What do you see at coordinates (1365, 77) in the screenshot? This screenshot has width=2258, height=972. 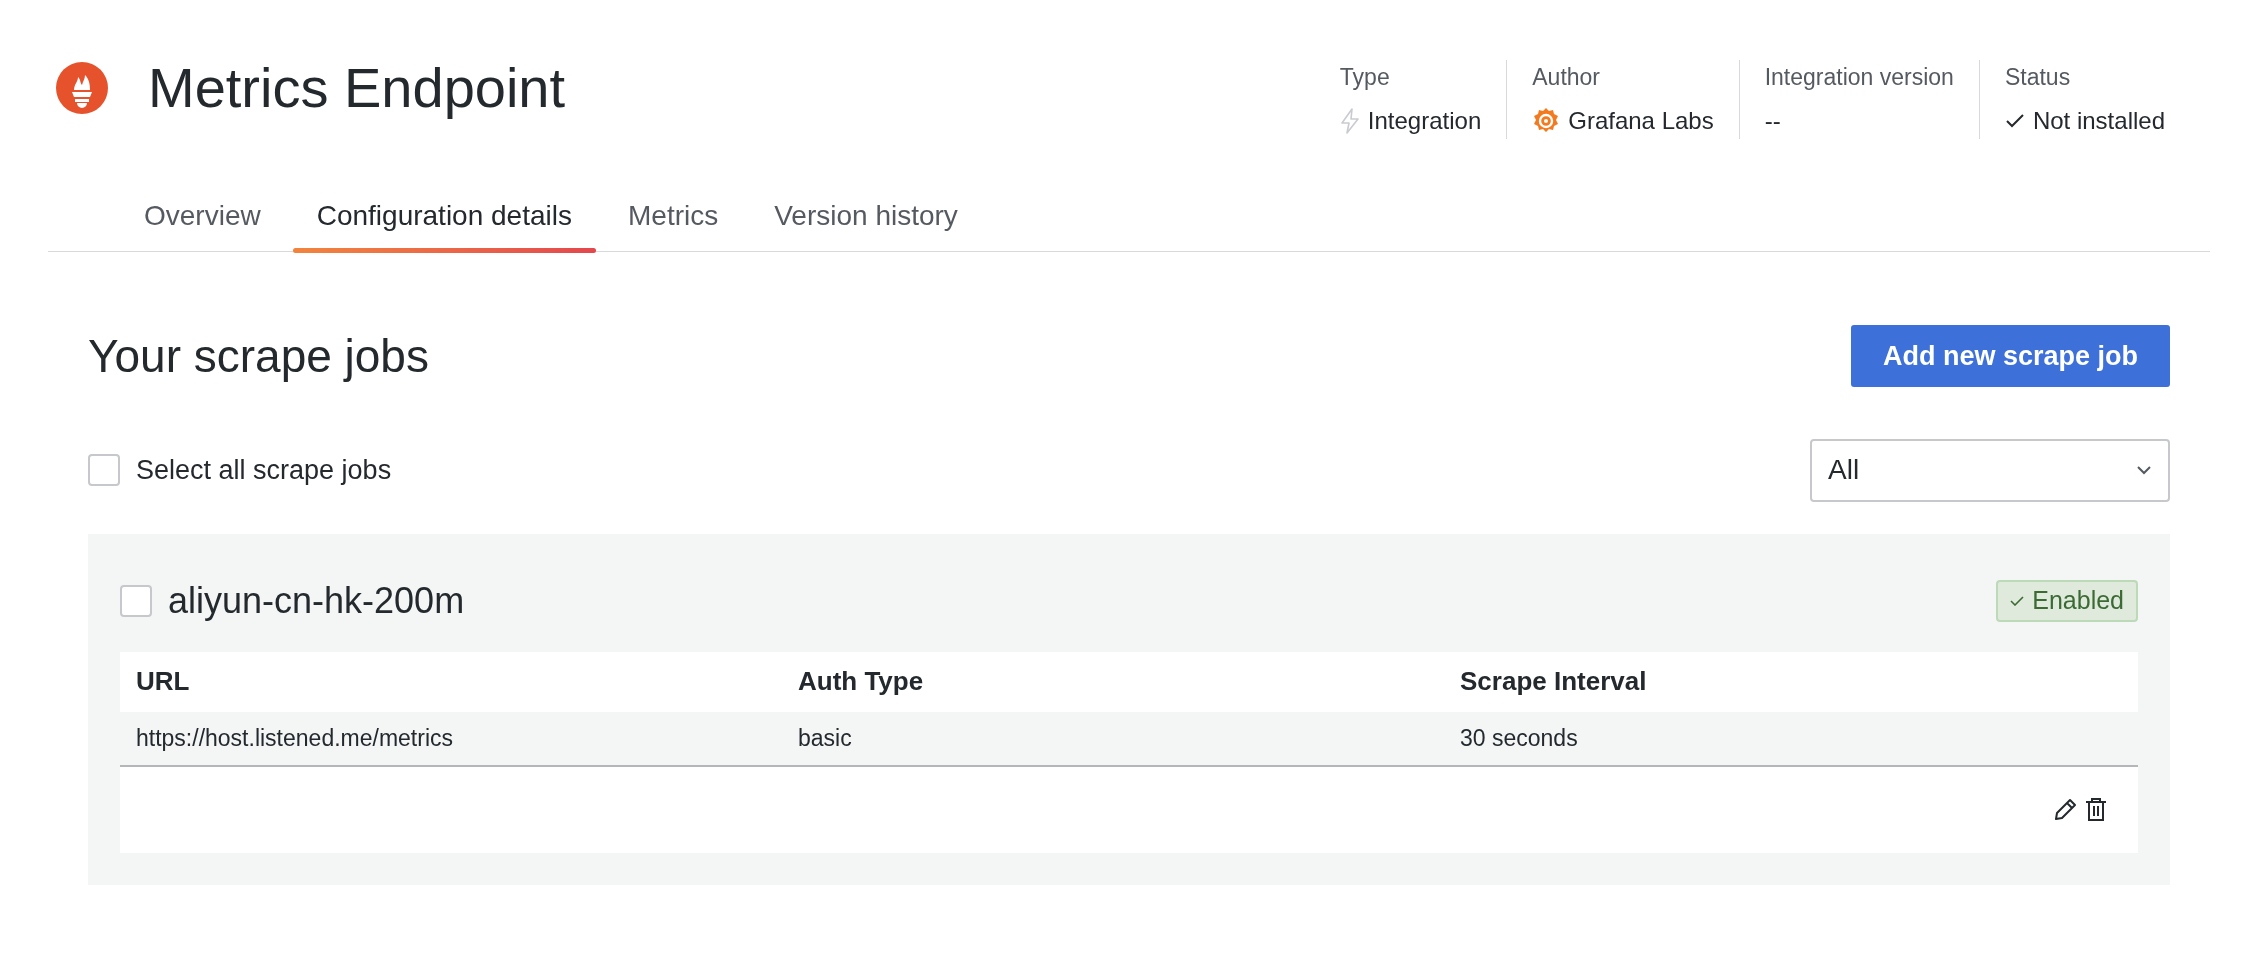 I see `meta-label: Type` at bounding box center [1365, 77].